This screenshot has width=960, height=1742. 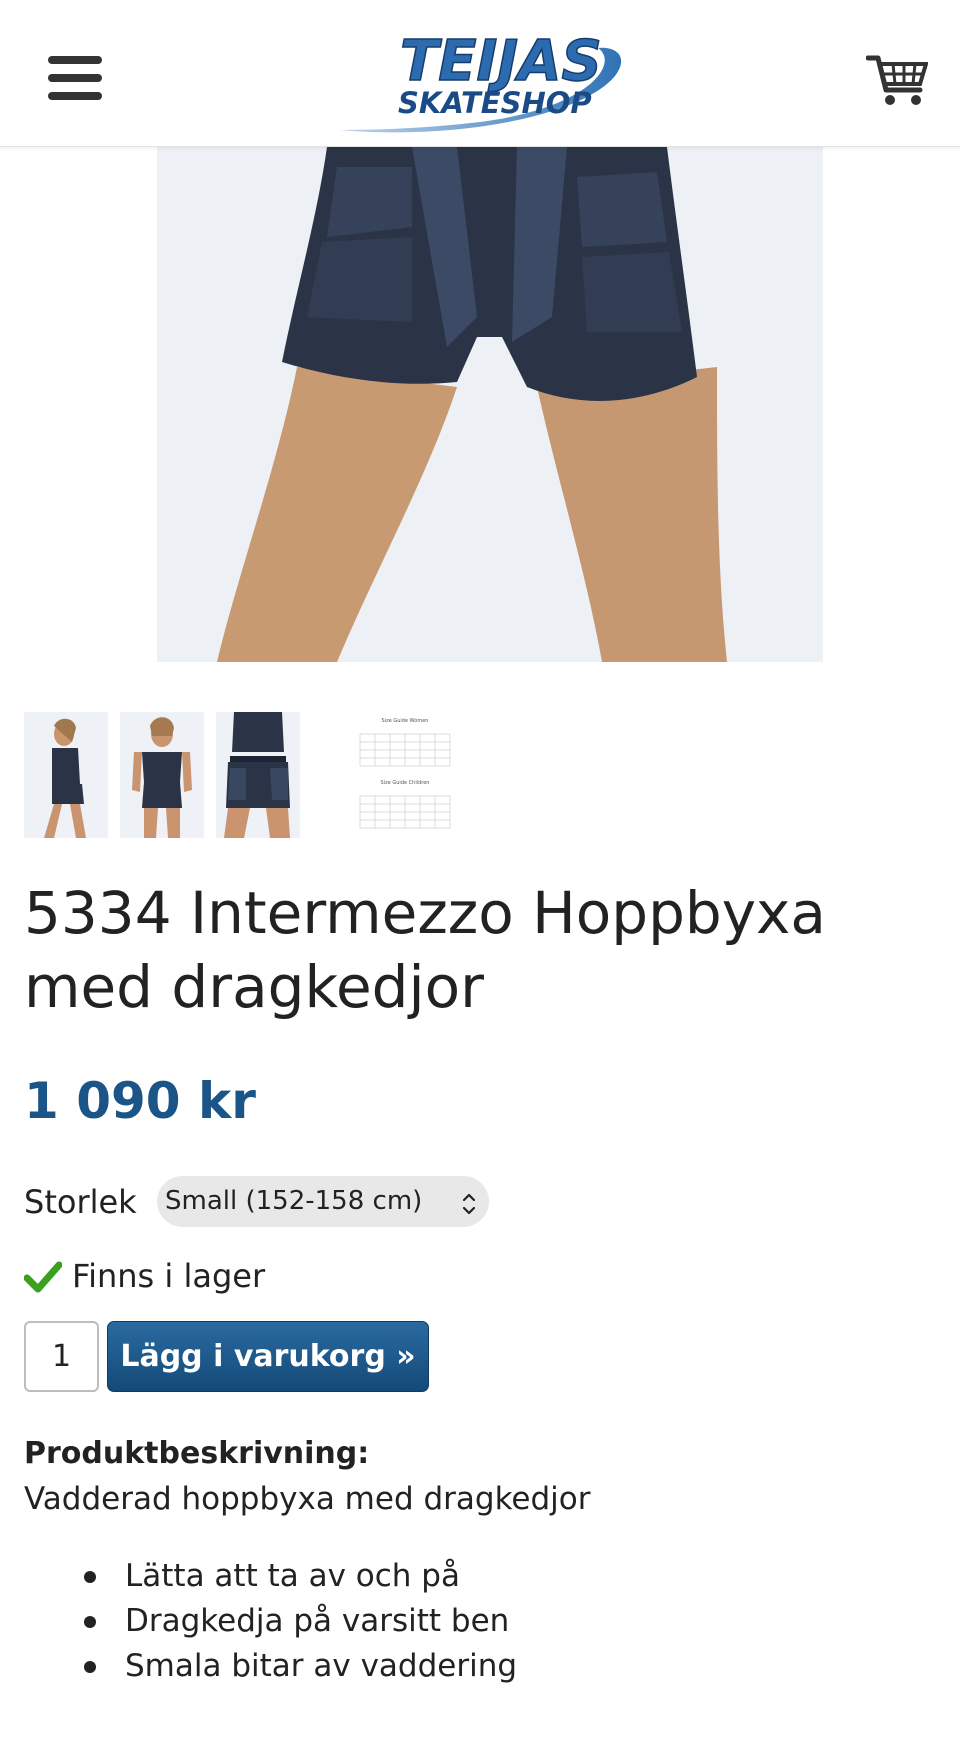 What do you see at coordinates (162, 775) in the screenshot?
I see `thumbnail-front-view` at bounding box center [162, 775].